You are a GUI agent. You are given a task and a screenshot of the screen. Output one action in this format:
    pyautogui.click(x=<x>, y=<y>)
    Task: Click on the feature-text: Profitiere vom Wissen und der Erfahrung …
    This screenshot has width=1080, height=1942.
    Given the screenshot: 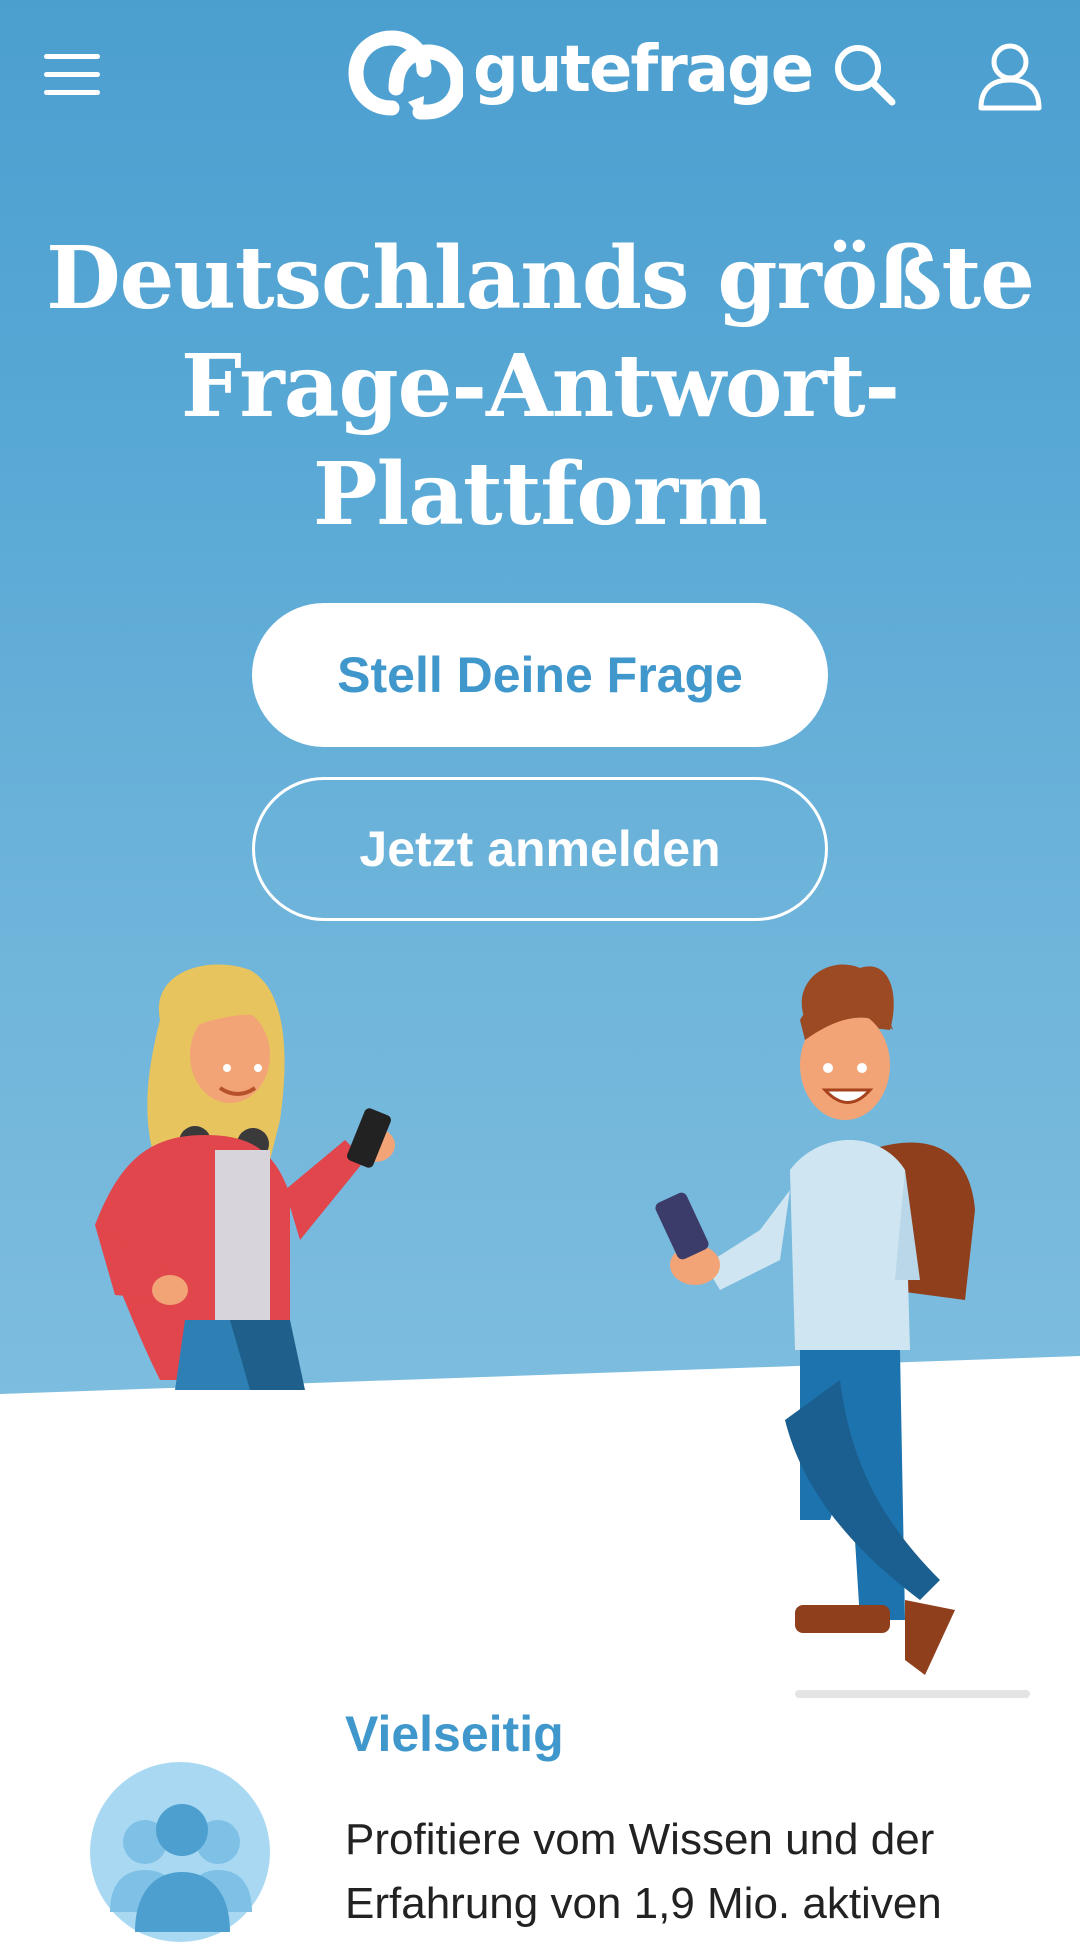 What is the action you would take?
    pyautogui.click(x=643, y=1871)
    